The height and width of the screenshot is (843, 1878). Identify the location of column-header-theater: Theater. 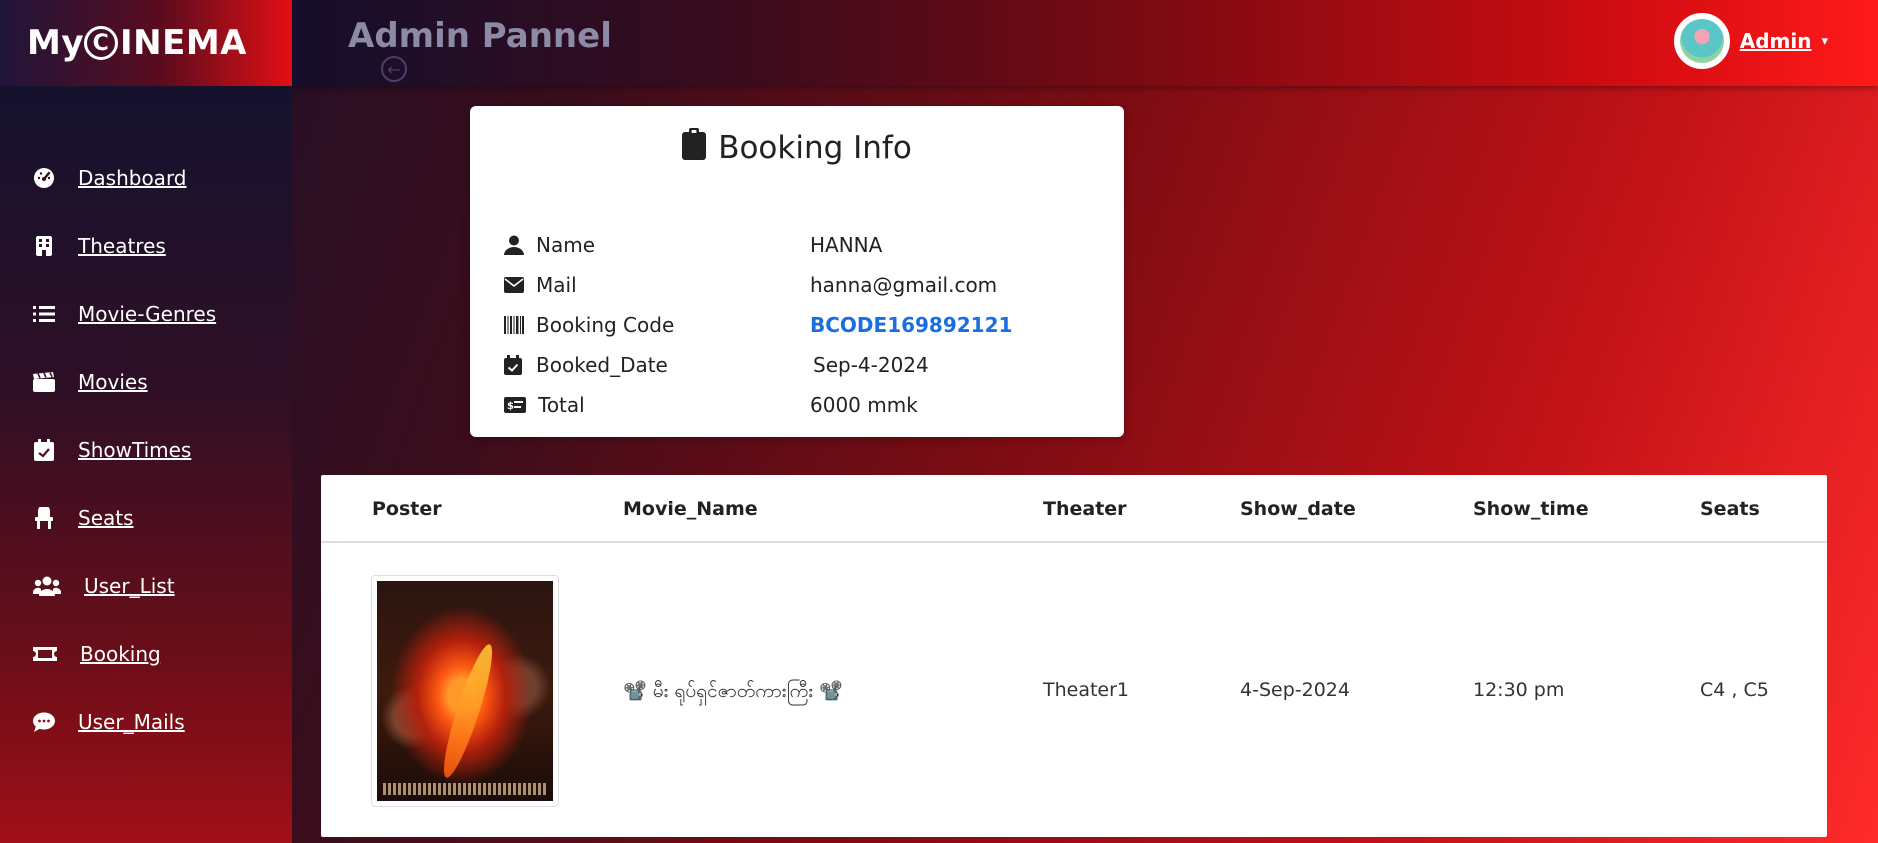
(1085, 509).